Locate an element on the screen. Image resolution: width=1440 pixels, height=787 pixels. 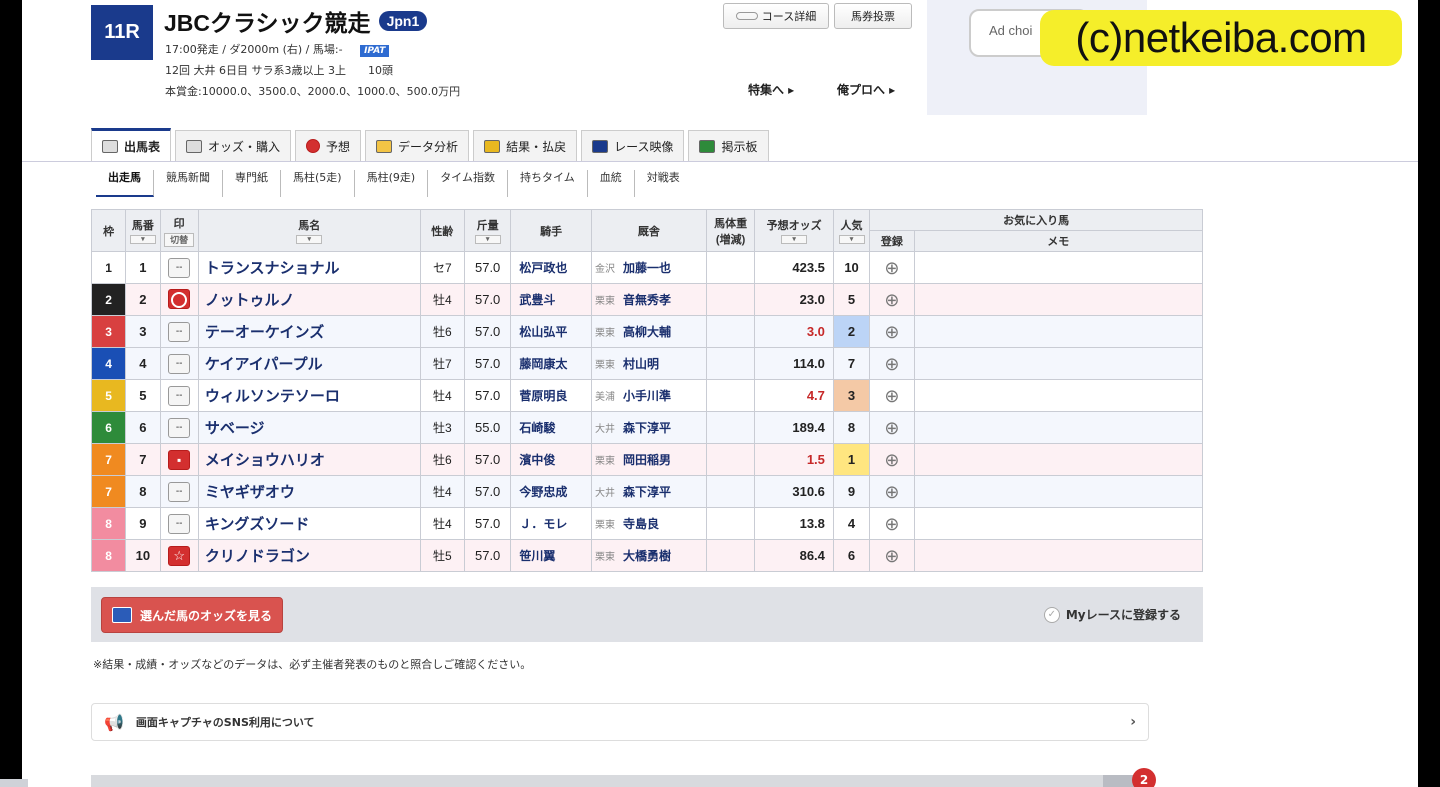
star-mark-icon: ☆ is located at coordinates (179, 555).